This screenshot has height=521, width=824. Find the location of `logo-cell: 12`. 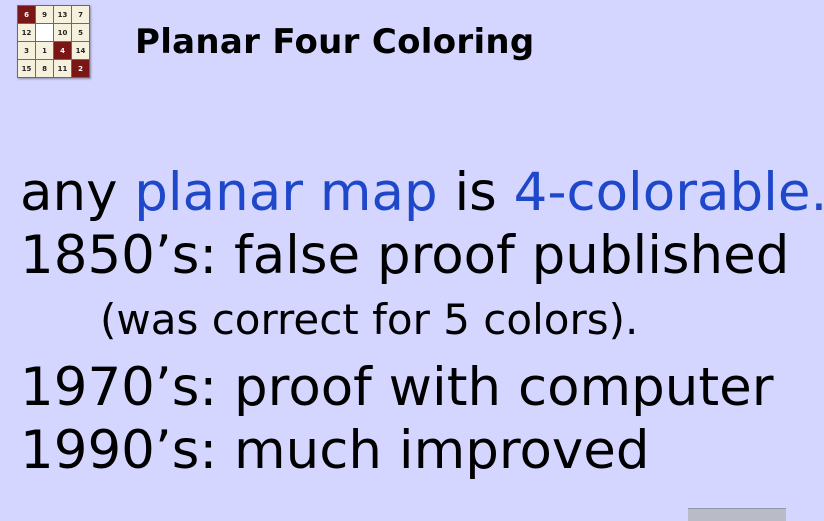

logo-cell: 12 is located at coordinates (26, 32).